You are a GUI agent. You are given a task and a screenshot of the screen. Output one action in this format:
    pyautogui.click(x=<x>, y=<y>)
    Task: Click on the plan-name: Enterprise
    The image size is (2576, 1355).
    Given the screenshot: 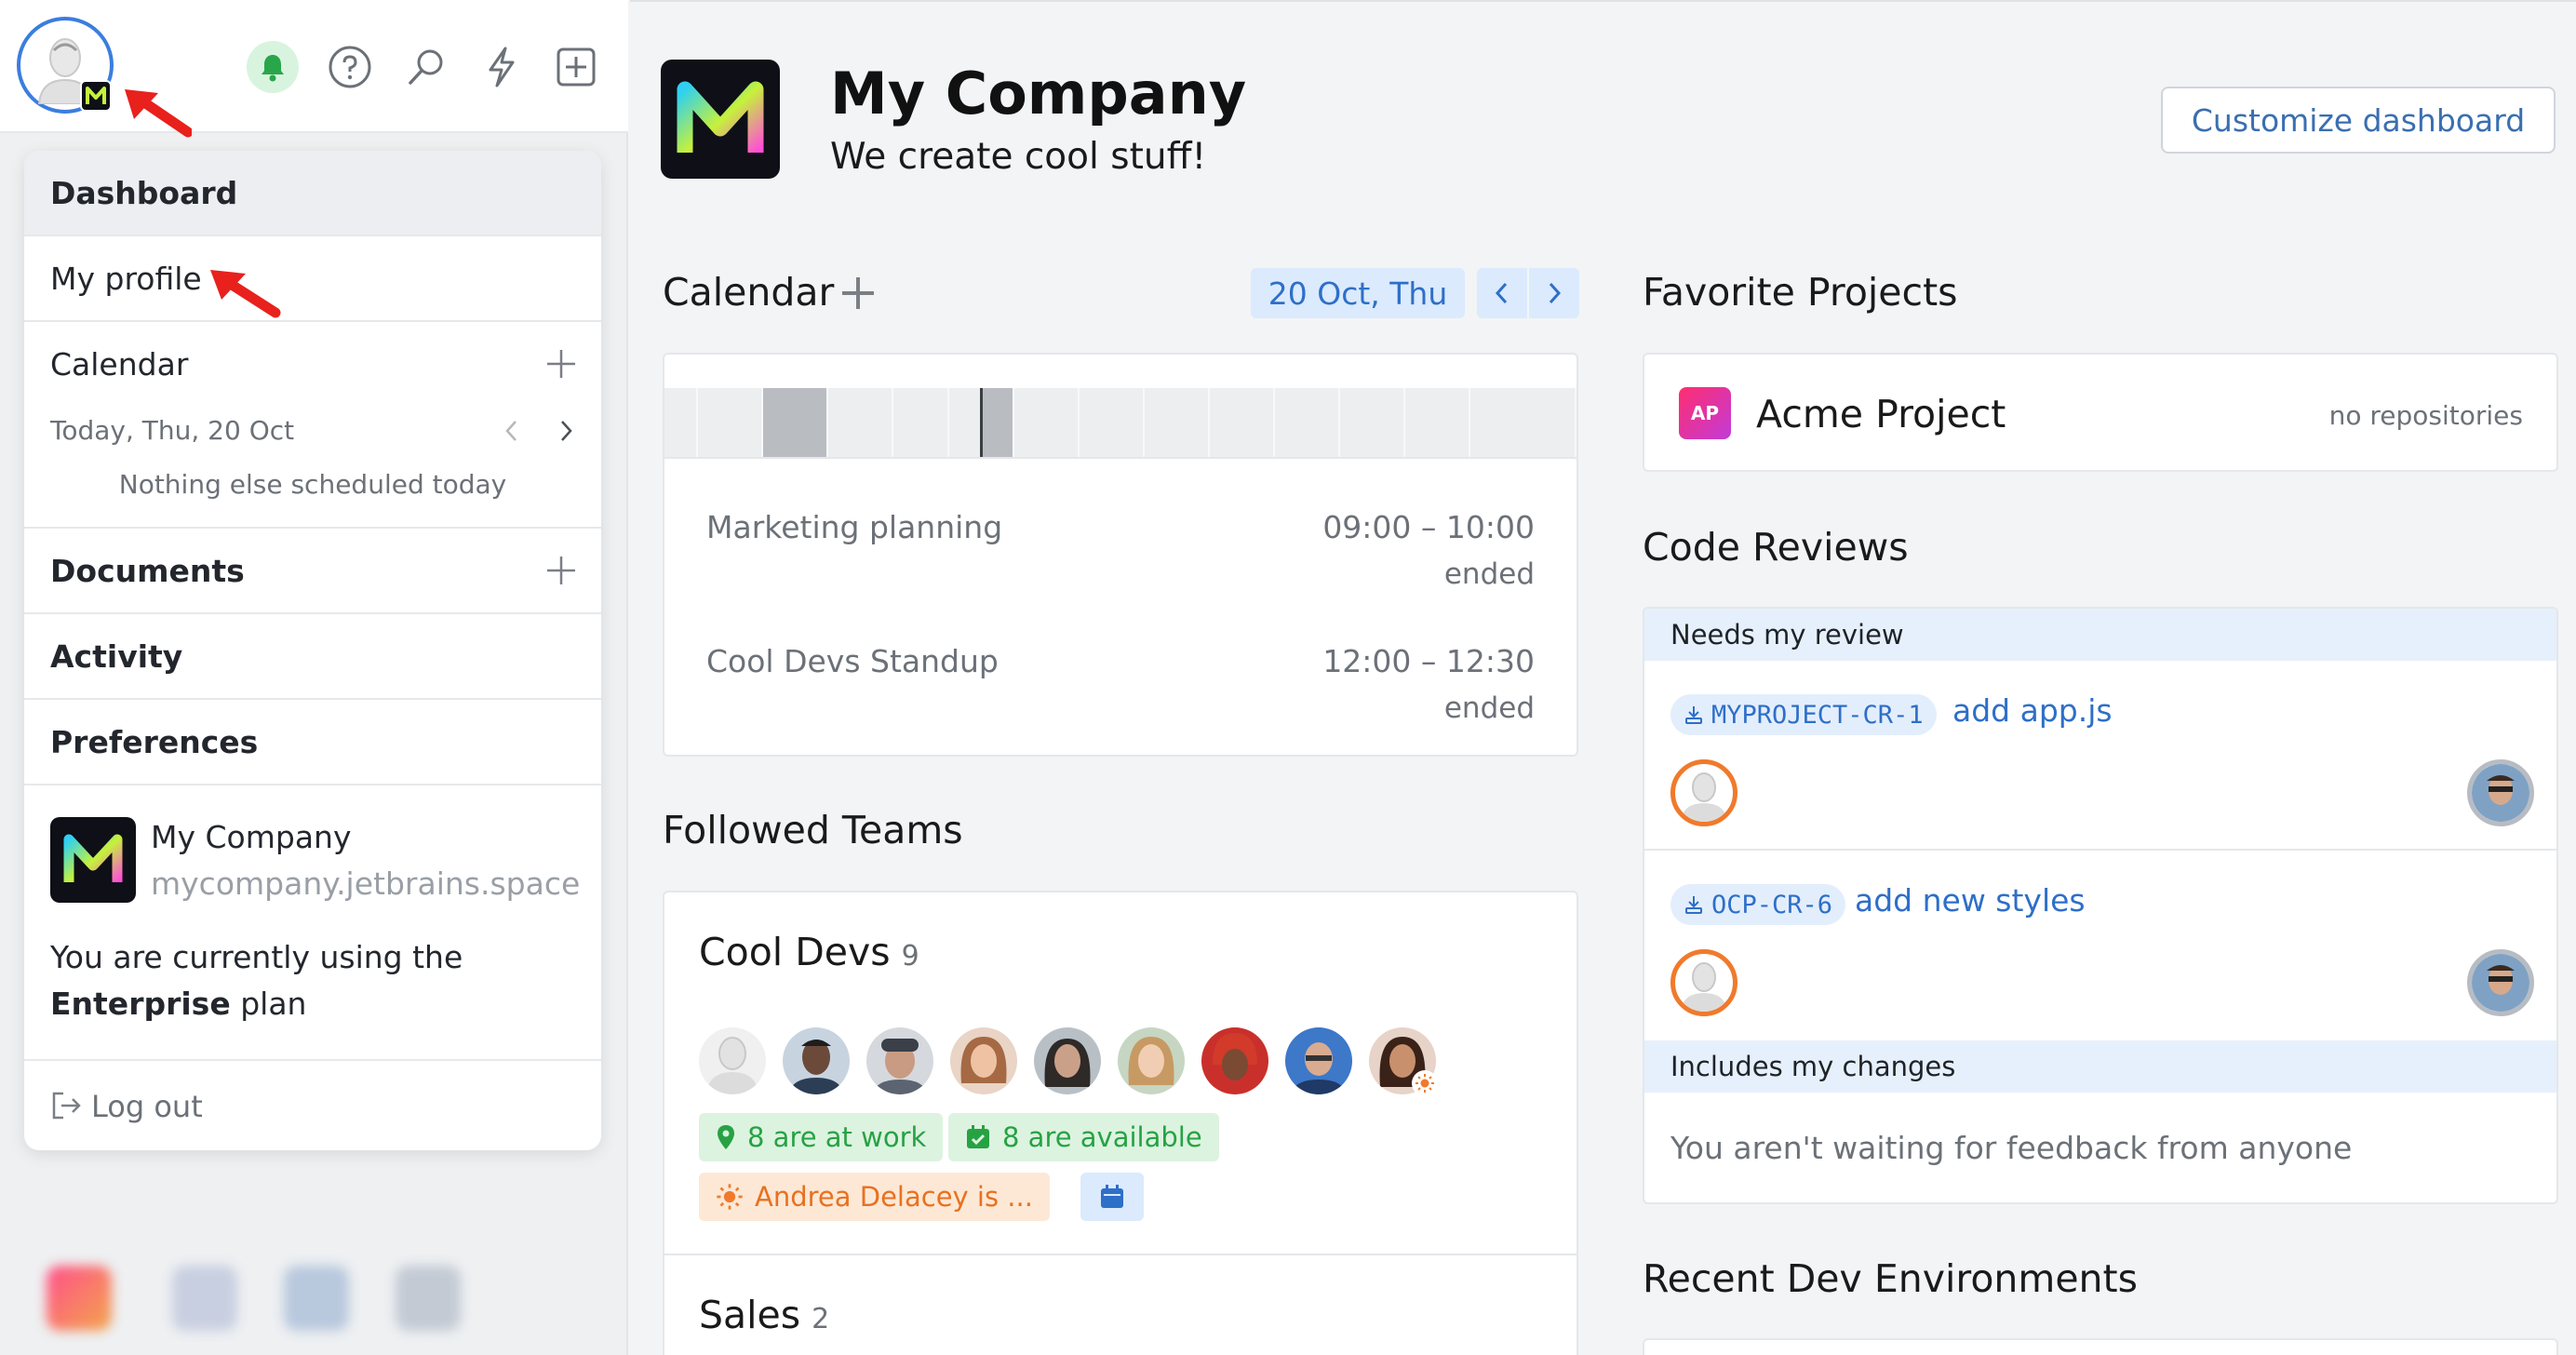 What is the action you would take?
    pyautogui.click(x=140, y=1004)
    